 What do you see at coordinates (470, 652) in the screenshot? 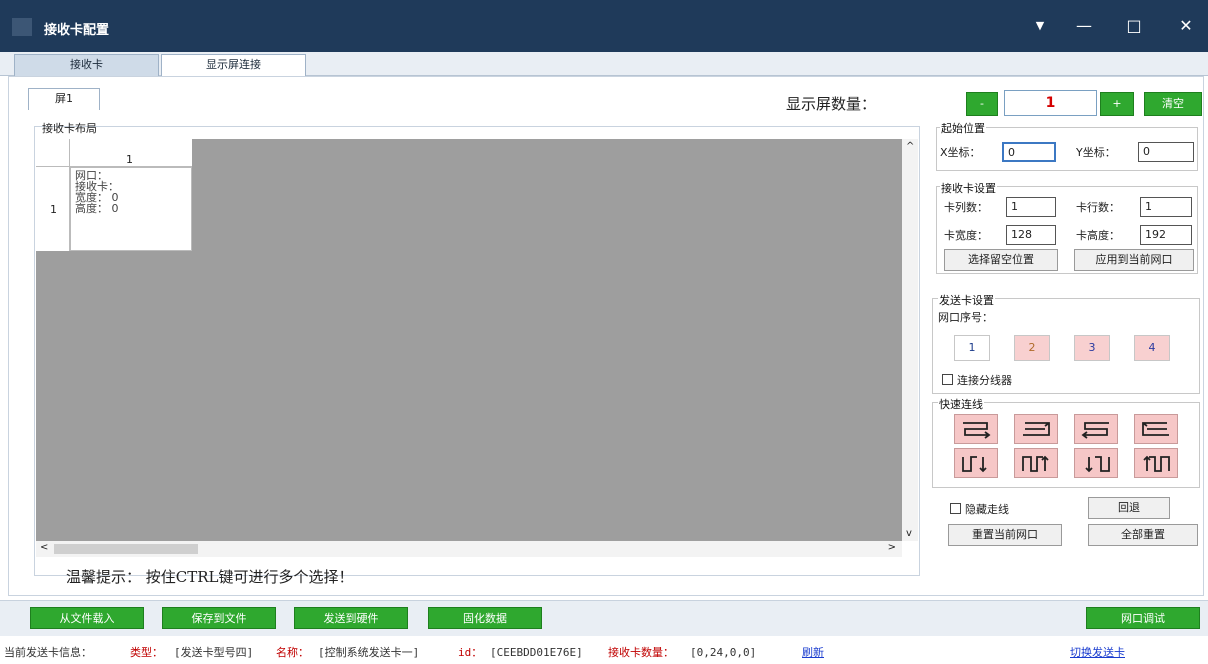
I see `status-id-label: id：` at bounding box center [470, 652].